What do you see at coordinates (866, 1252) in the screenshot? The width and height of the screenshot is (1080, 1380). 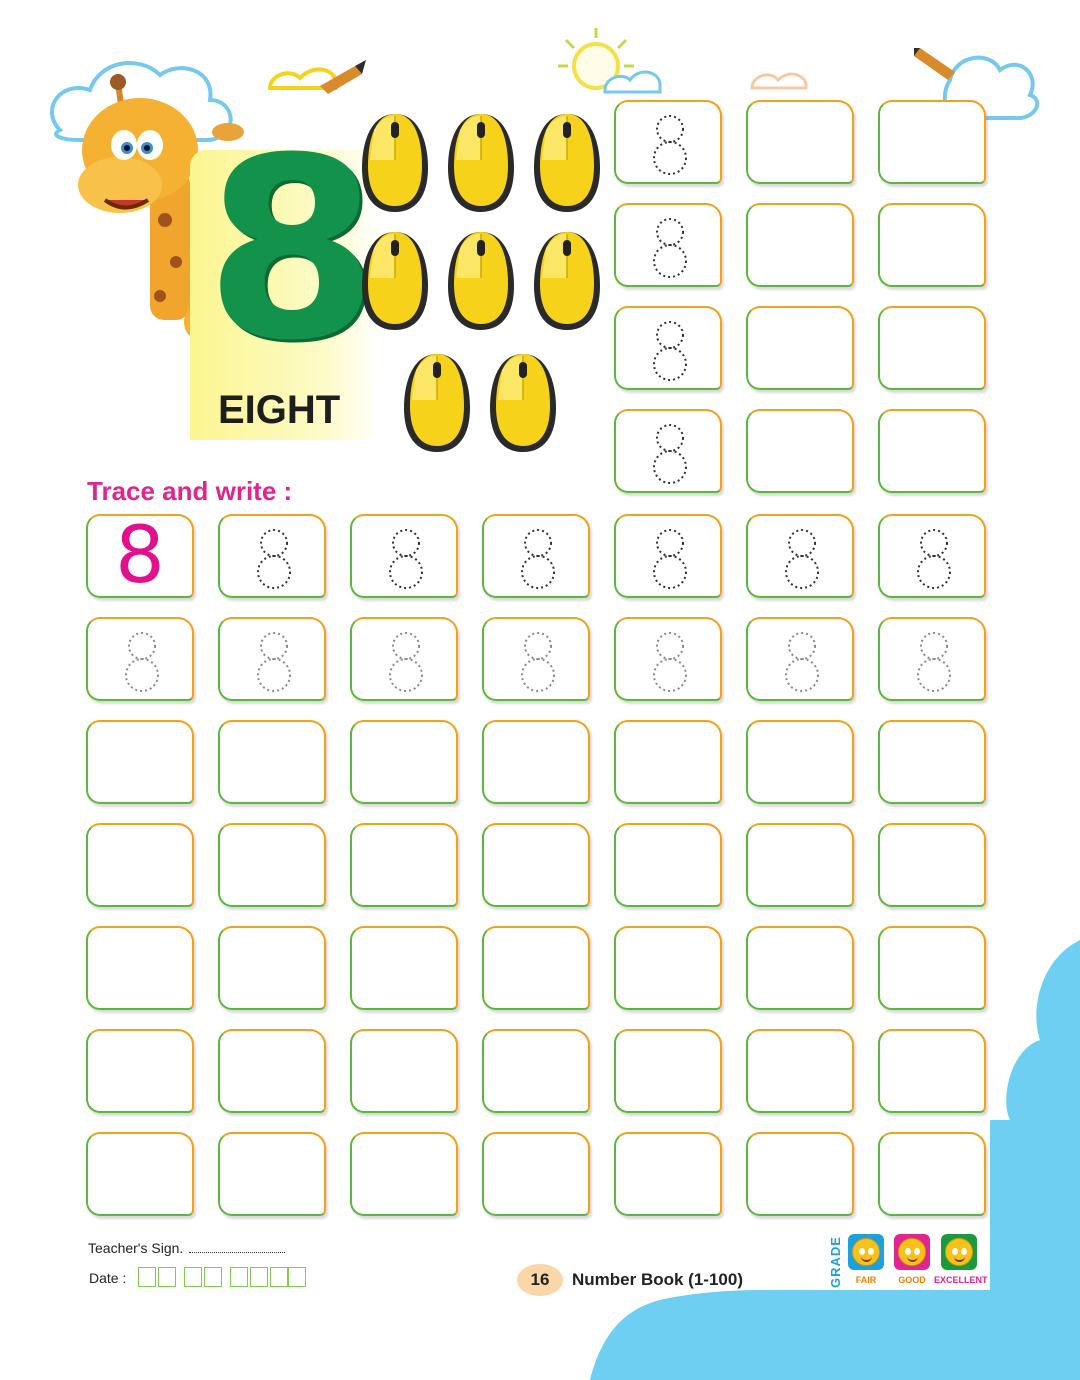 I see `grade-fair-face-icon` at bounding box center [866, 1252].